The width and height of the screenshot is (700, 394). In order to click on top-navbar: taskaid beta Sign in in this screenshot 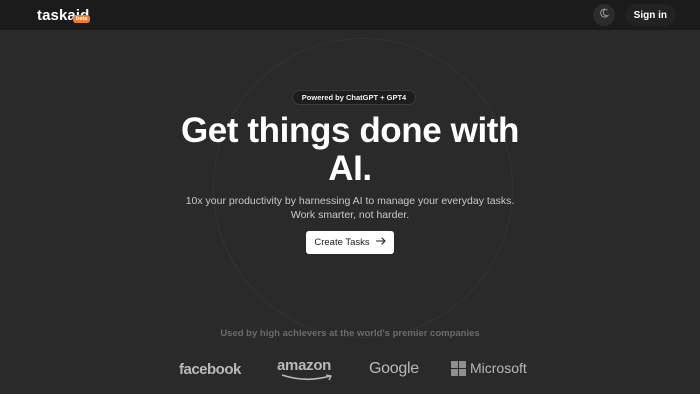, I will do `click(350, 15)`.